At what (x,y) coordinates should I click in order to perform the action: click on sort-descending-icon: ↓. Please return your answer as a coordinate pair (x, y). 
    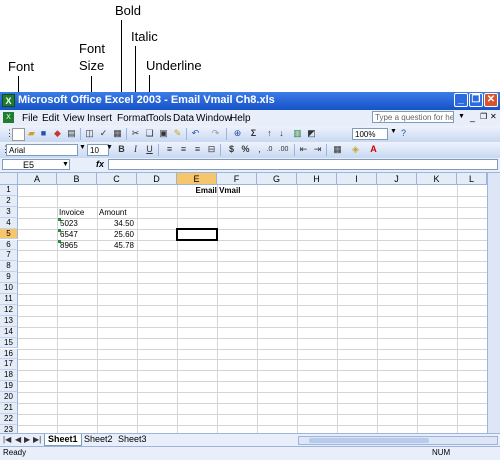
    Looking at the image, I should click on (281, 133).